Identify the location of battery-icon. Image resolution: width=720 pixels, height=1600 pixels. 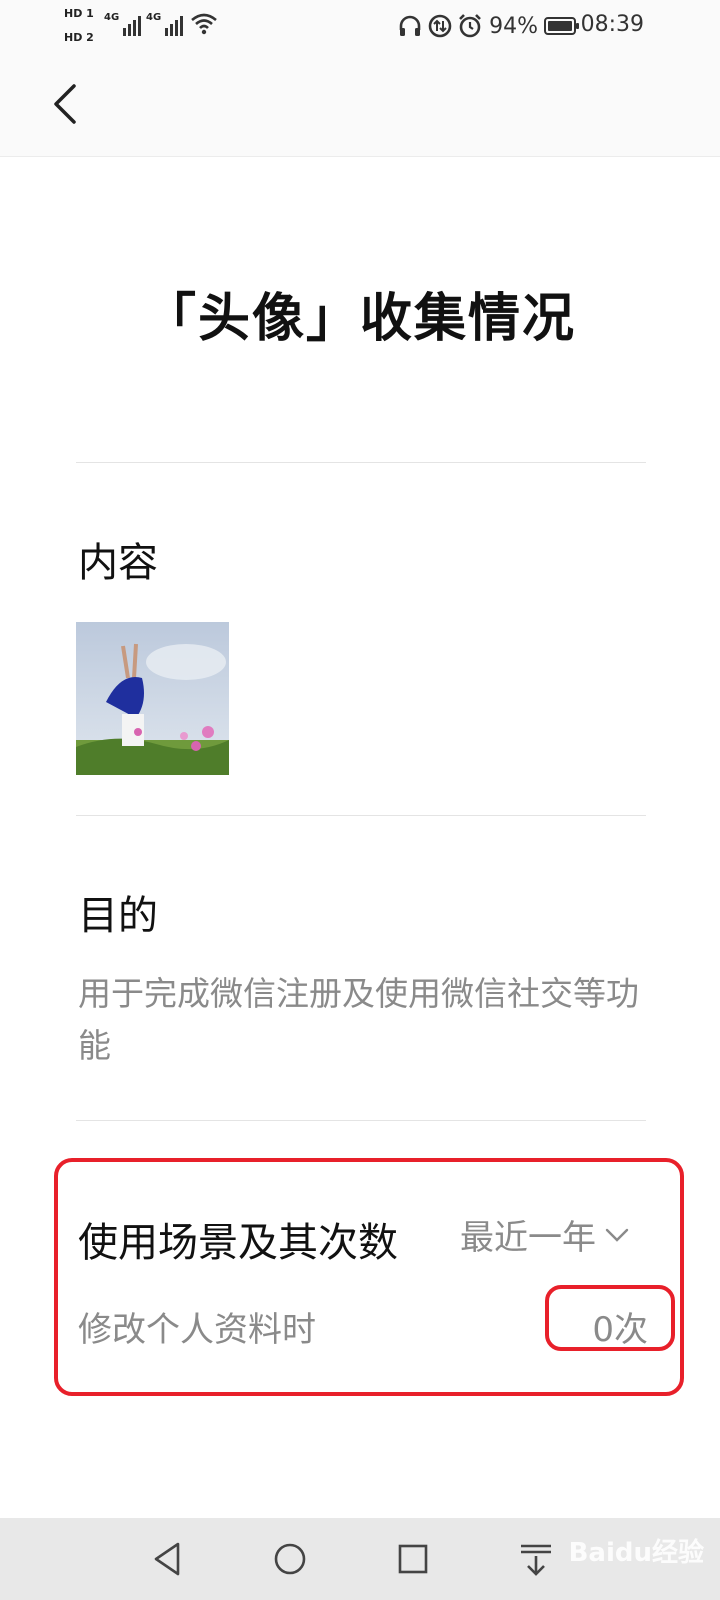
(561, 26).